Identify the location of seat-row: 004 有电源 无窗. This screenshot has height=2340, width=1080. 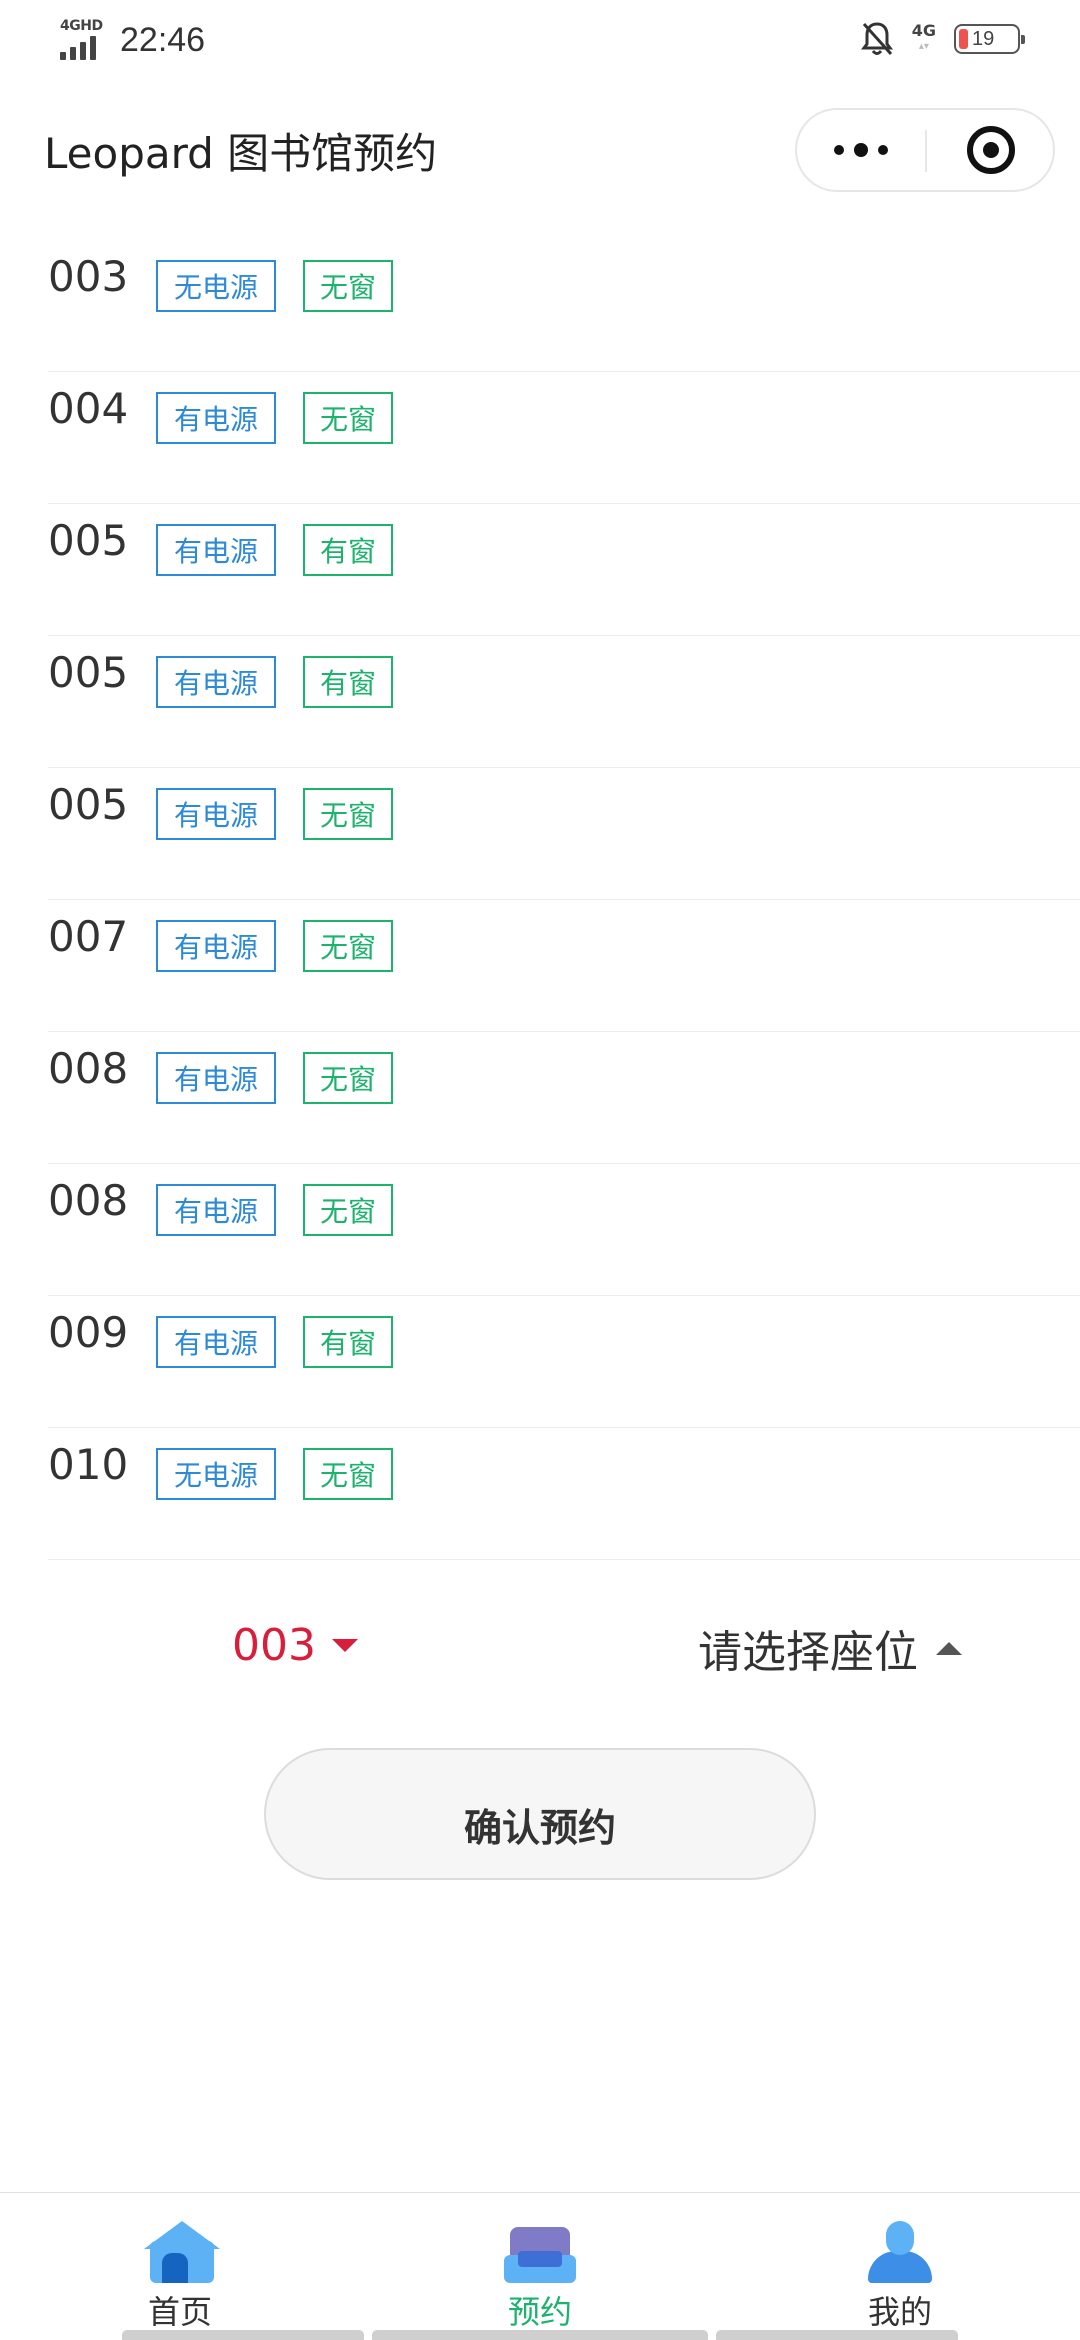
(564, 438).